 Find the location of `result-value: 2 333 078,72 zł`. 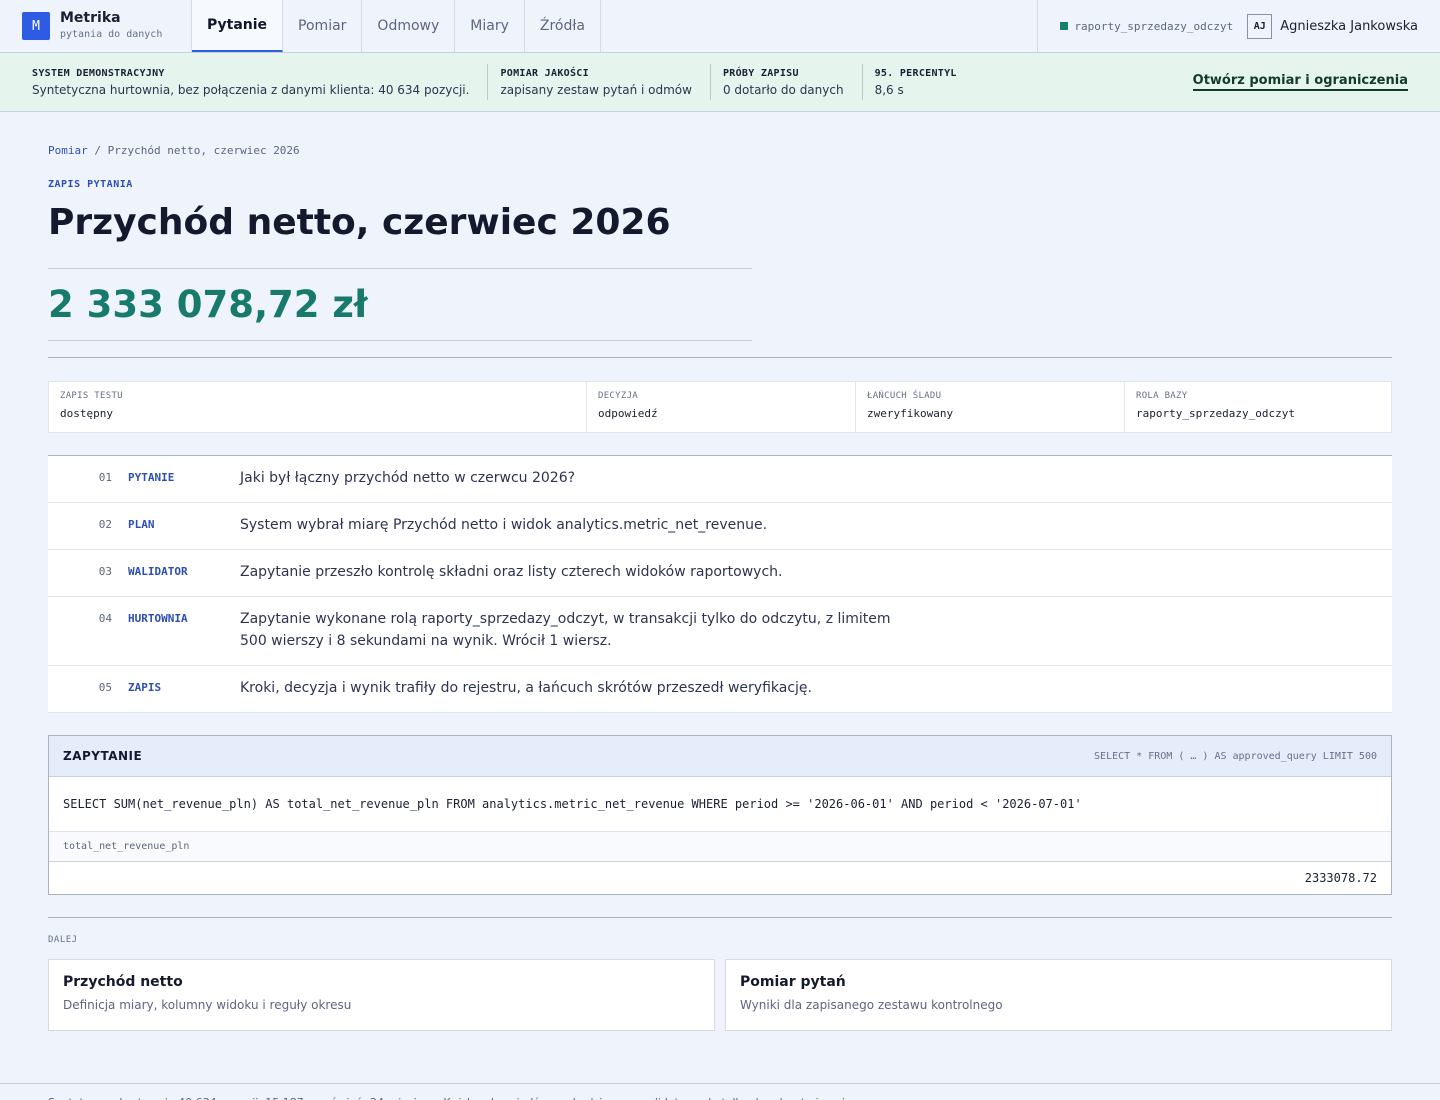

result-value: 2 333 078,72 zł is located at coordinates (208, 304).